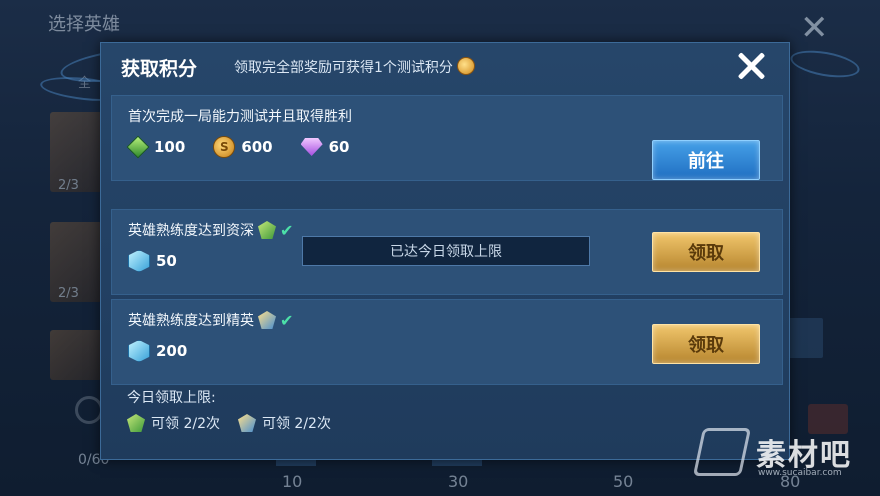  I want to click on scale-label: 50, so click(623, 481).